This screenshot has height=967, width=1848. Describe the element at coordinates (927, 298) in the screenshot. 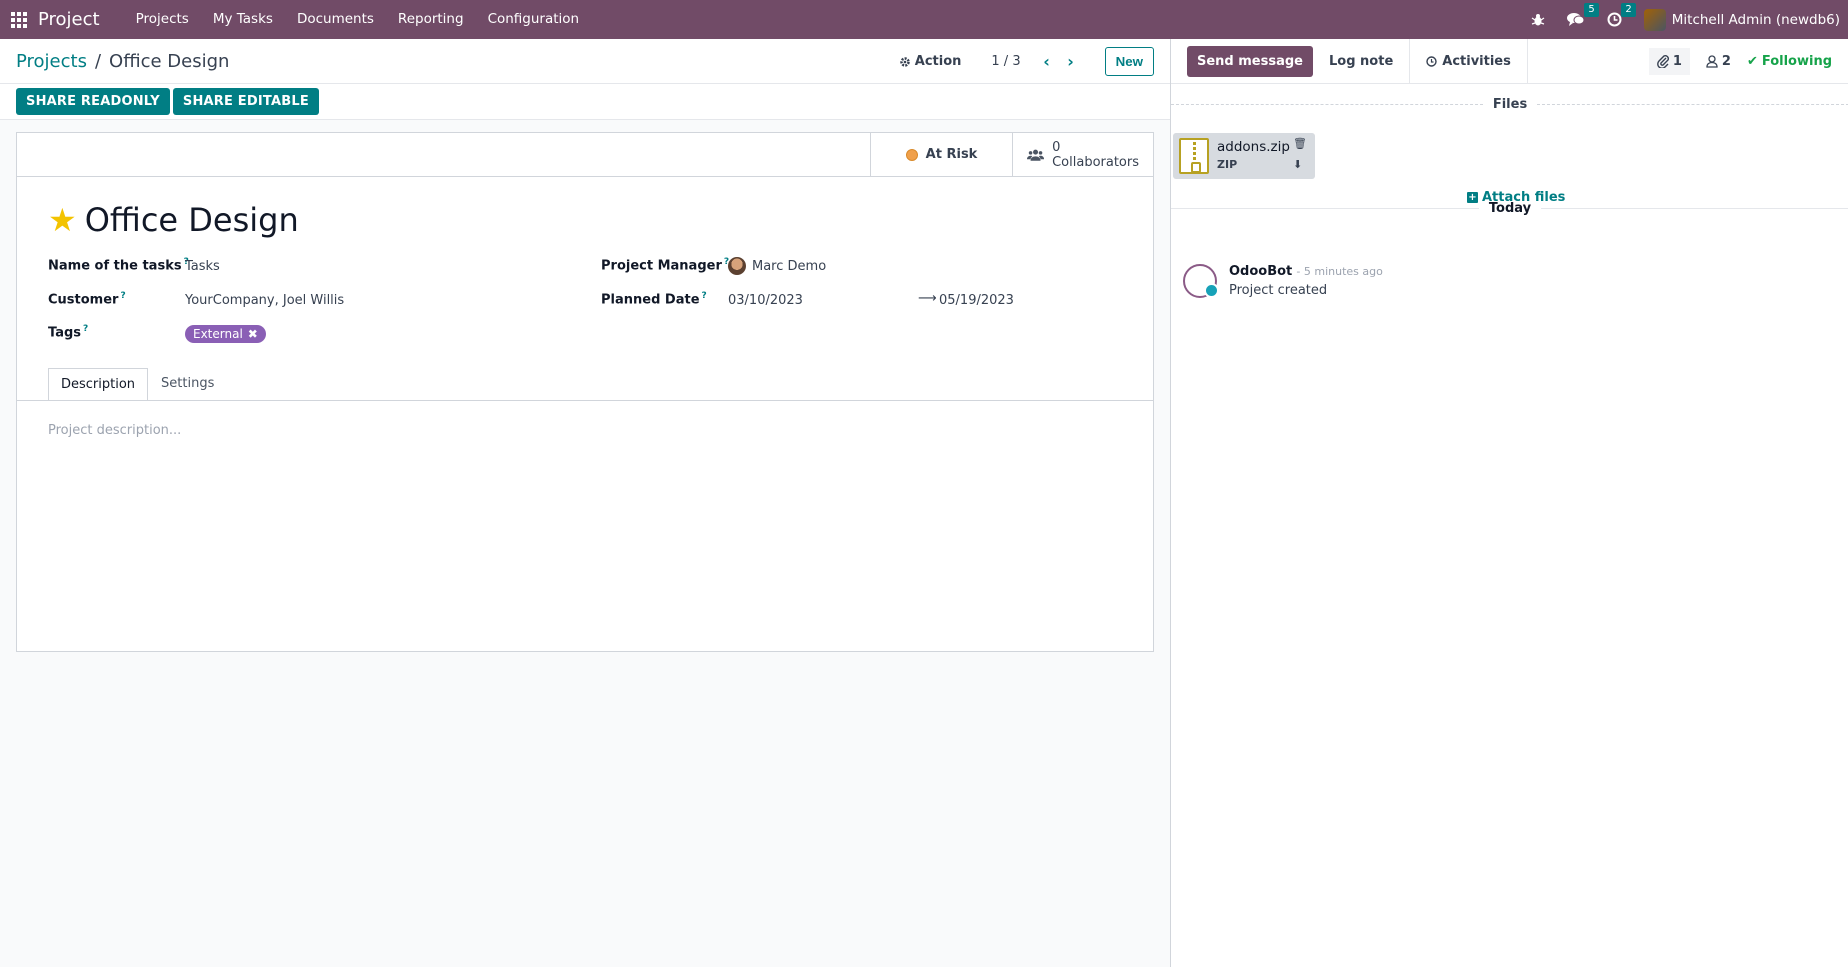

I see `arrow-right-icon: ⟶` at that location.